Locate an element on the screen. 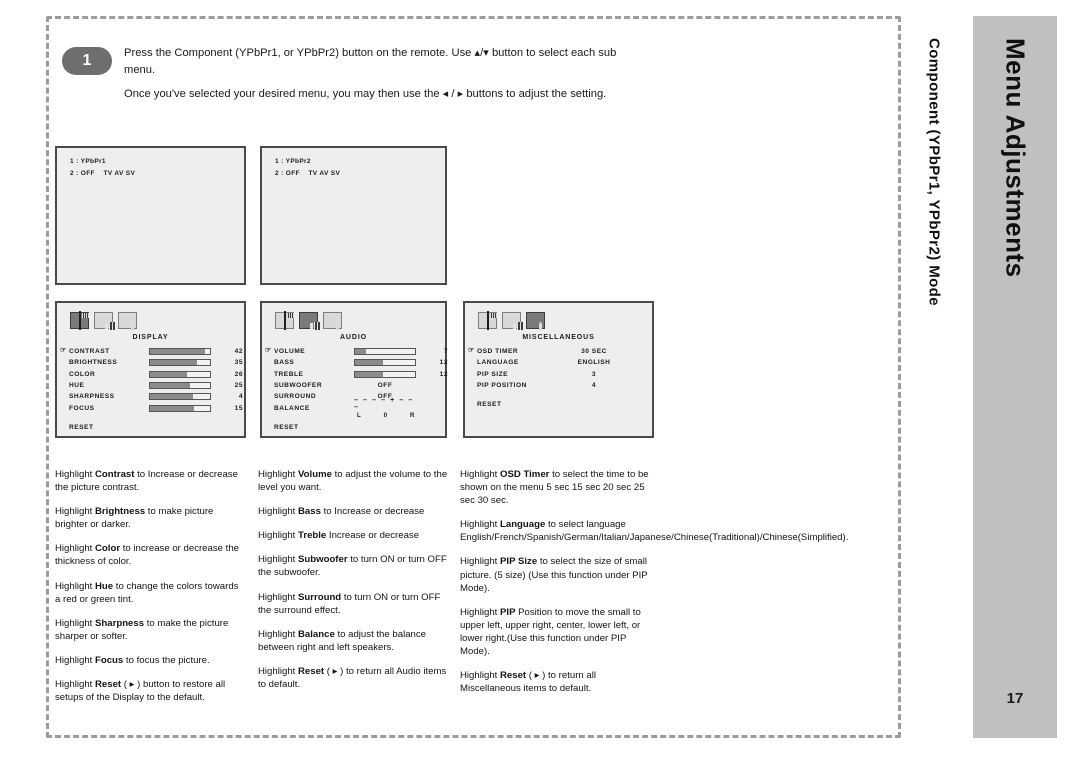 This screenshot has height=758, width=1080. description-term: Sharpness is located at coordinates (120, 623).